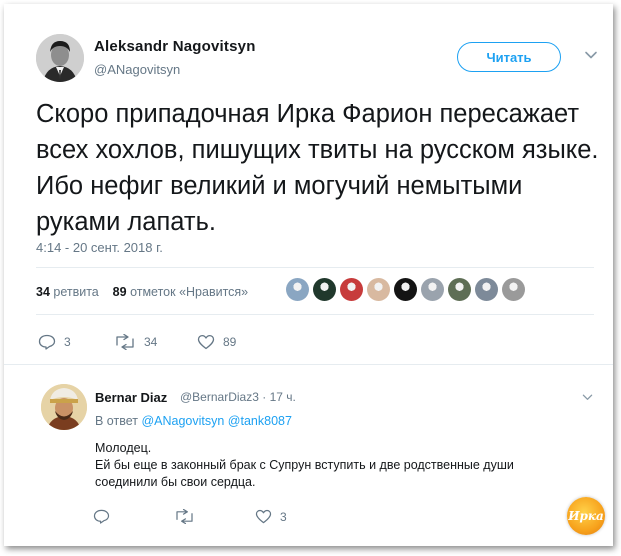 This screenshot has height=556, width=621. What do you see at coordinates (123, 448) in the screenshot?
I see `reply-text-line: Молодец.` at bounding box center [123, 448].